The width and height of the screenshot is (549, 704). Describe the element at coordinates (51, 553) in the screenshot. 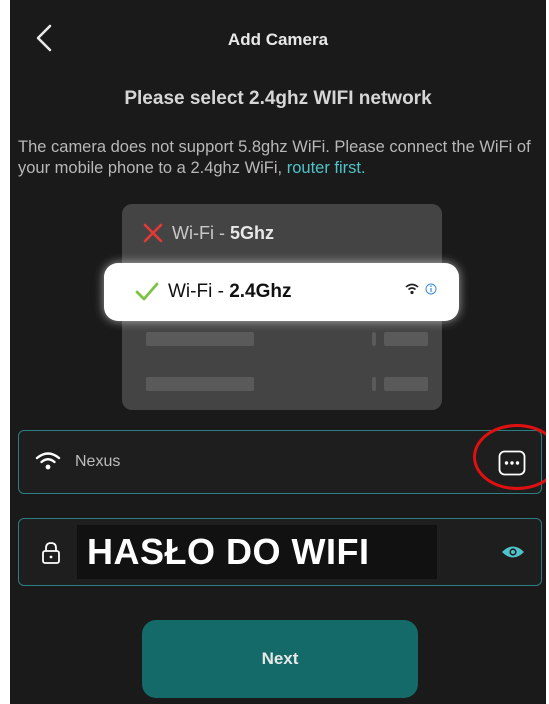

I see `lock-icon` at that location.